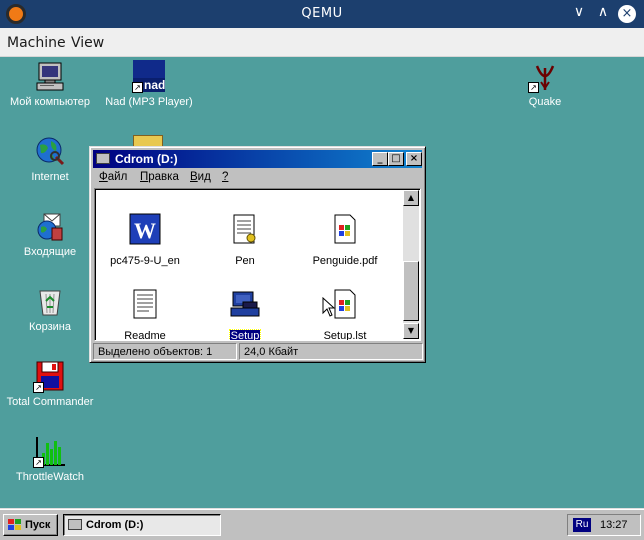 The height and width of the screenshot is (540, 644). I want to click on file-name: Penguide.pdf, so click(345, 261).